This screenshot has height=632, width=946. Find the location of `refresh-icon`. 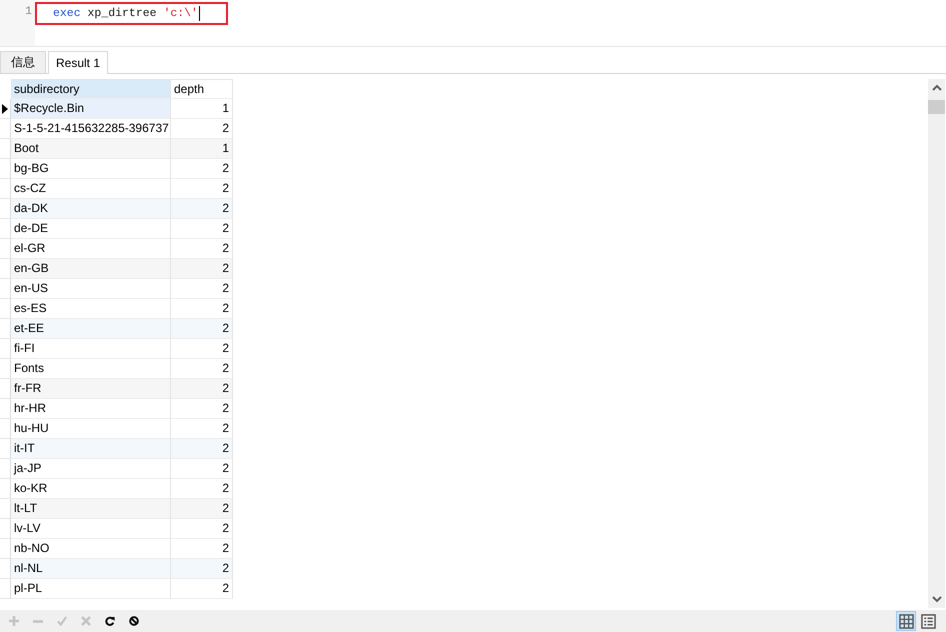

refresh-icon is located at coordinates (110, 621).